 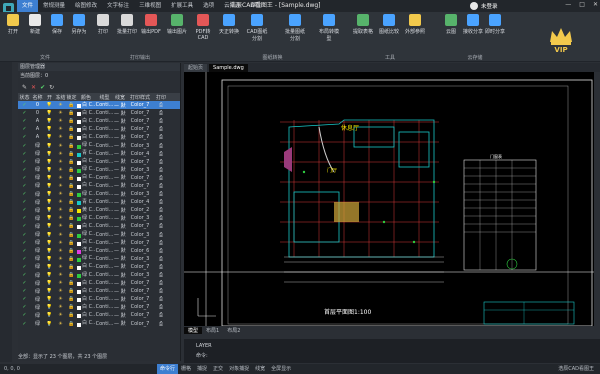 What do you see at coordinates (257, 28) in the screenshot?
I see `ribbon-button-10: CAD图纸分割` at bounding box center [257, 28].